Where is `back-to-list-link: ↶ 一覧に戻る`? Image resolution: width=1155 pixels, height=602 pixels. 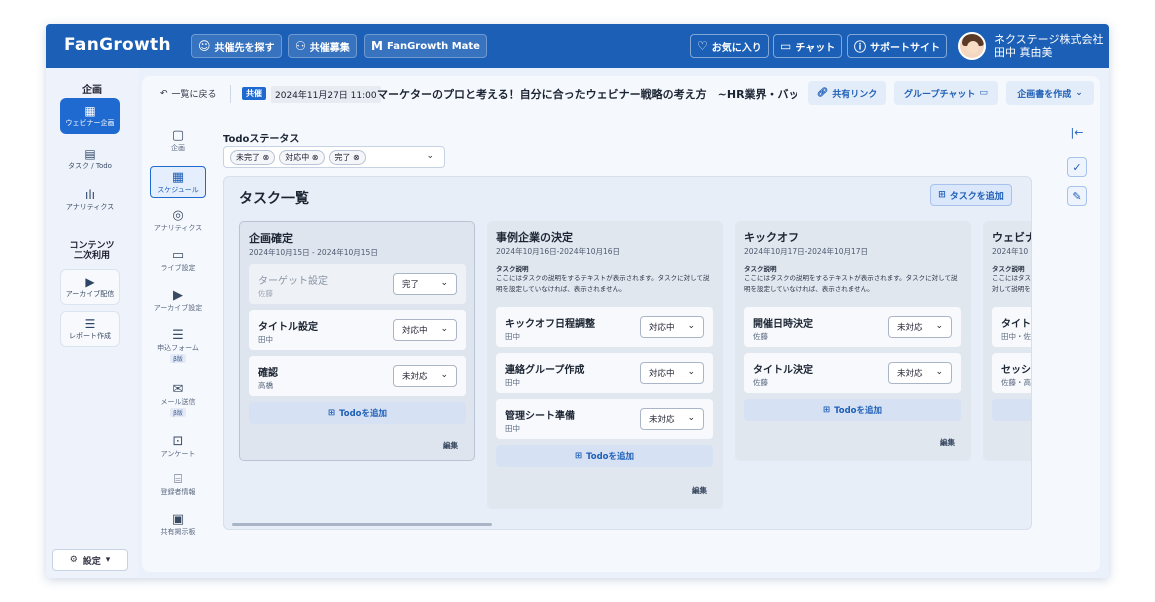 back-to-list-link: ↶ 一覧に戻る is located at coordinates (188, 94).